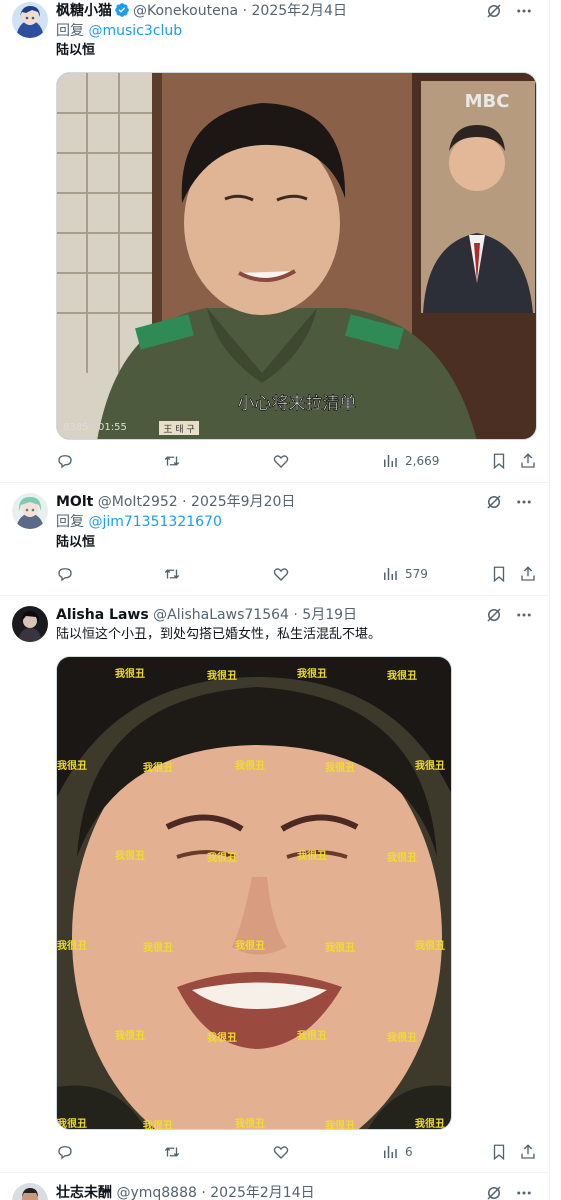  I want to click on replying-to-link: @music3club, so click(135, 31).